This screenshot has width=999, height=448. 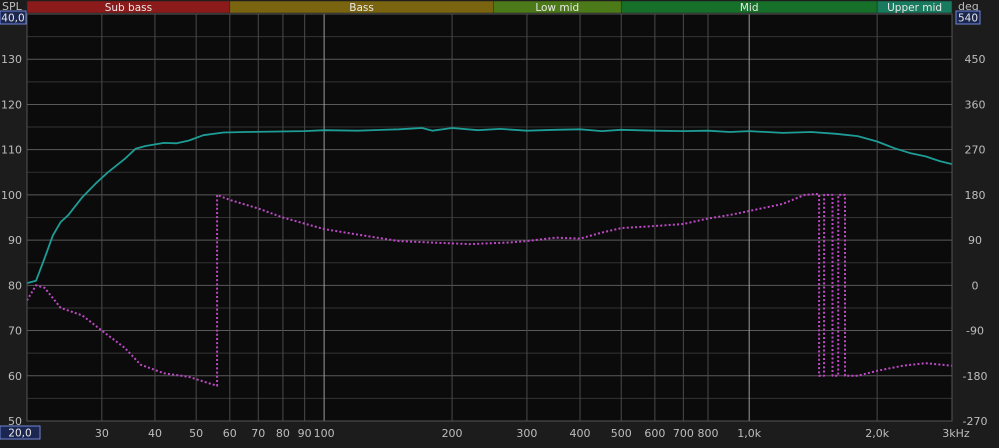 What do you see at coordinates (11, 150) in the screenshot?
I see `y-left-tick-label: 110` at bounding box center [11, 150].